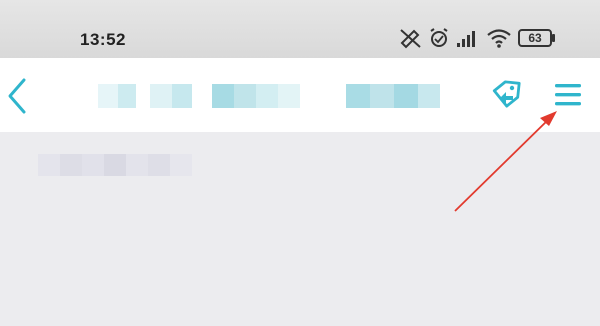 The width and height of the screenshot is (600, 326). What do you see at coordinates (123, 165) in the screenshot?
I see `obscured-content` at bounding box center [123, 165].